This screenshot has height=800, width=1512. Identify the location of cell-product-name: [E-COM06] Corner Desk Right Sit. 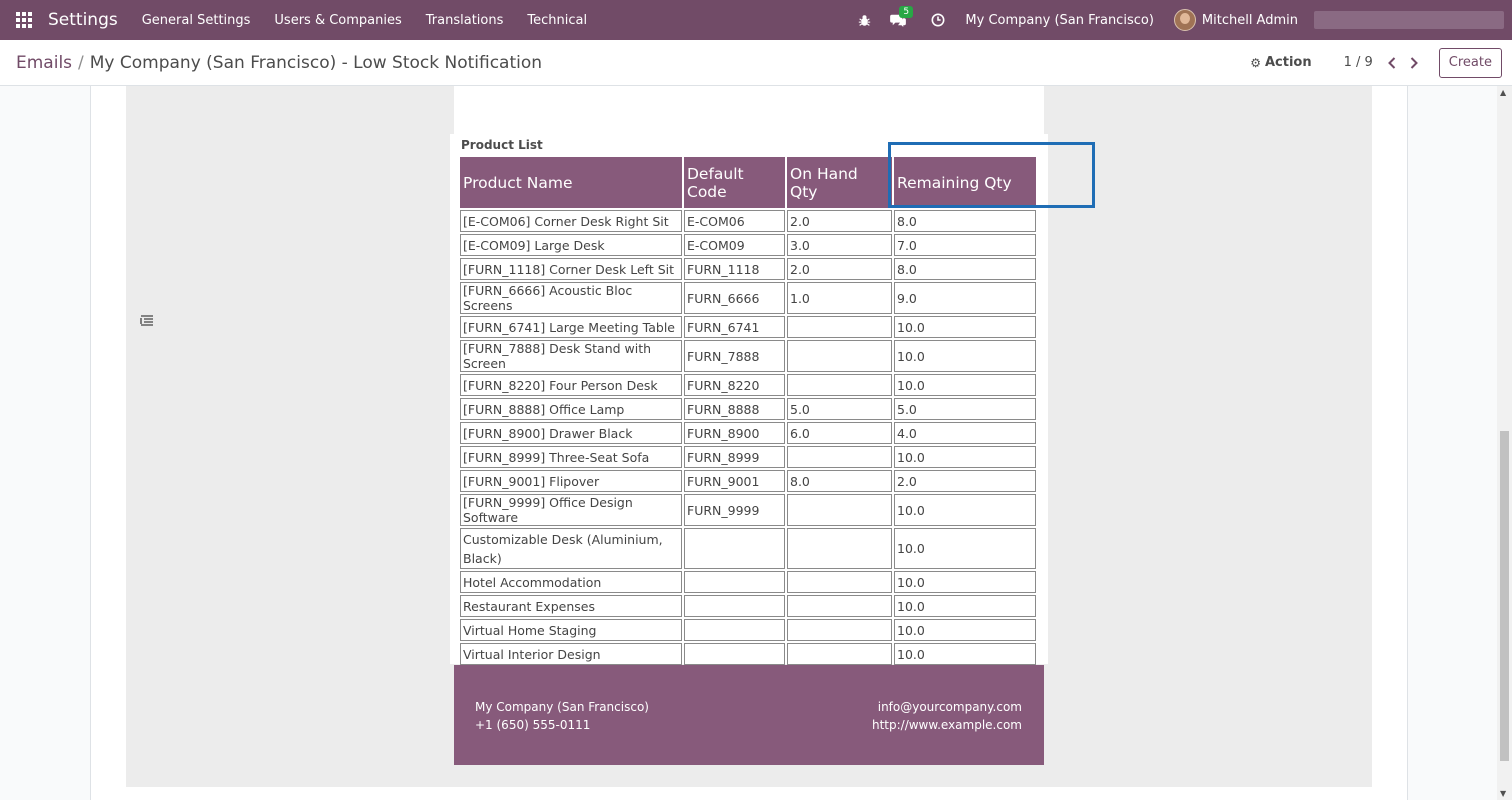
(571, 221).